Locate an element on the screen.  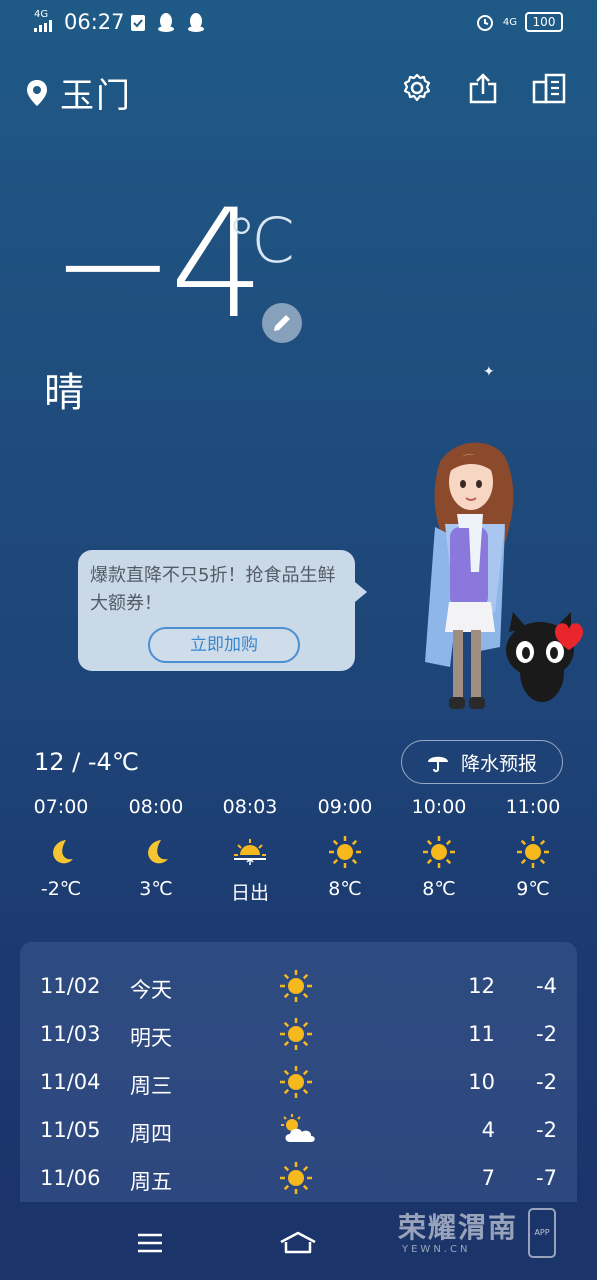
day-row: 11/03 明天 11 -2 is located at coordinates (298, 1034).